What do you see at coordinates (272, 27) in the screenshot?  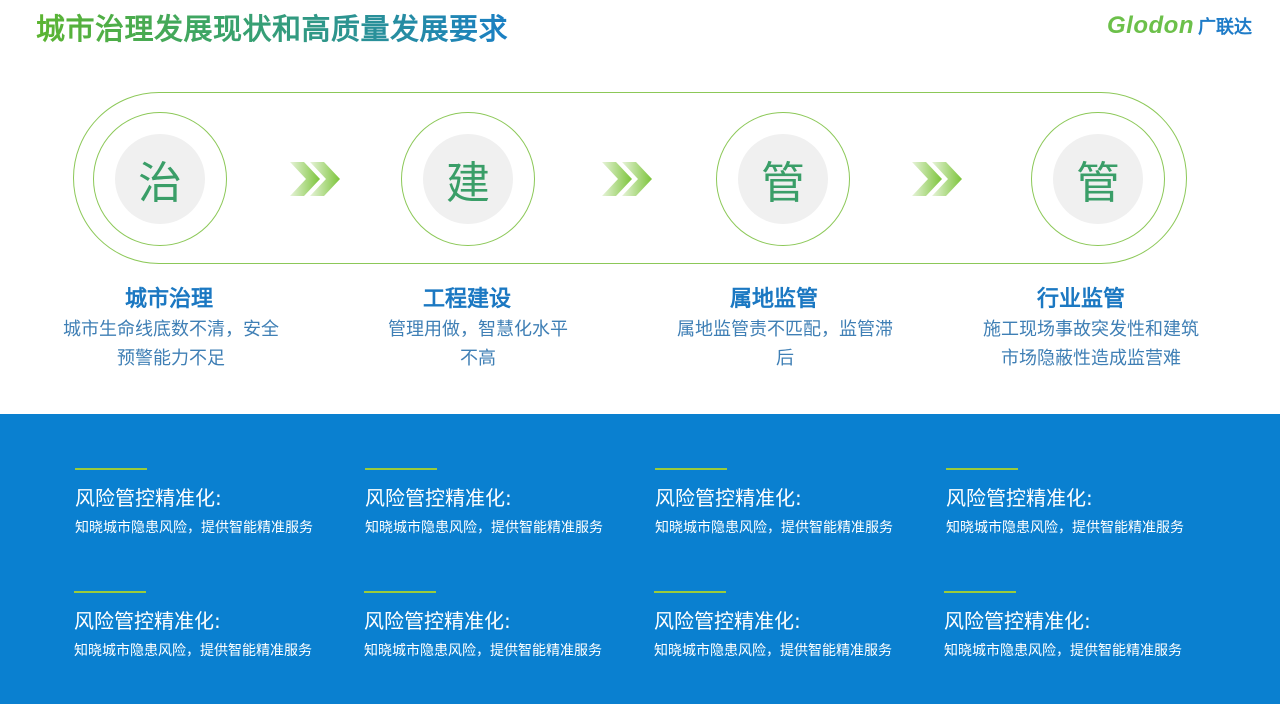 I see `page-title: 城市治理发展现状和高质量发展要求` at bounding box center [272, 27].